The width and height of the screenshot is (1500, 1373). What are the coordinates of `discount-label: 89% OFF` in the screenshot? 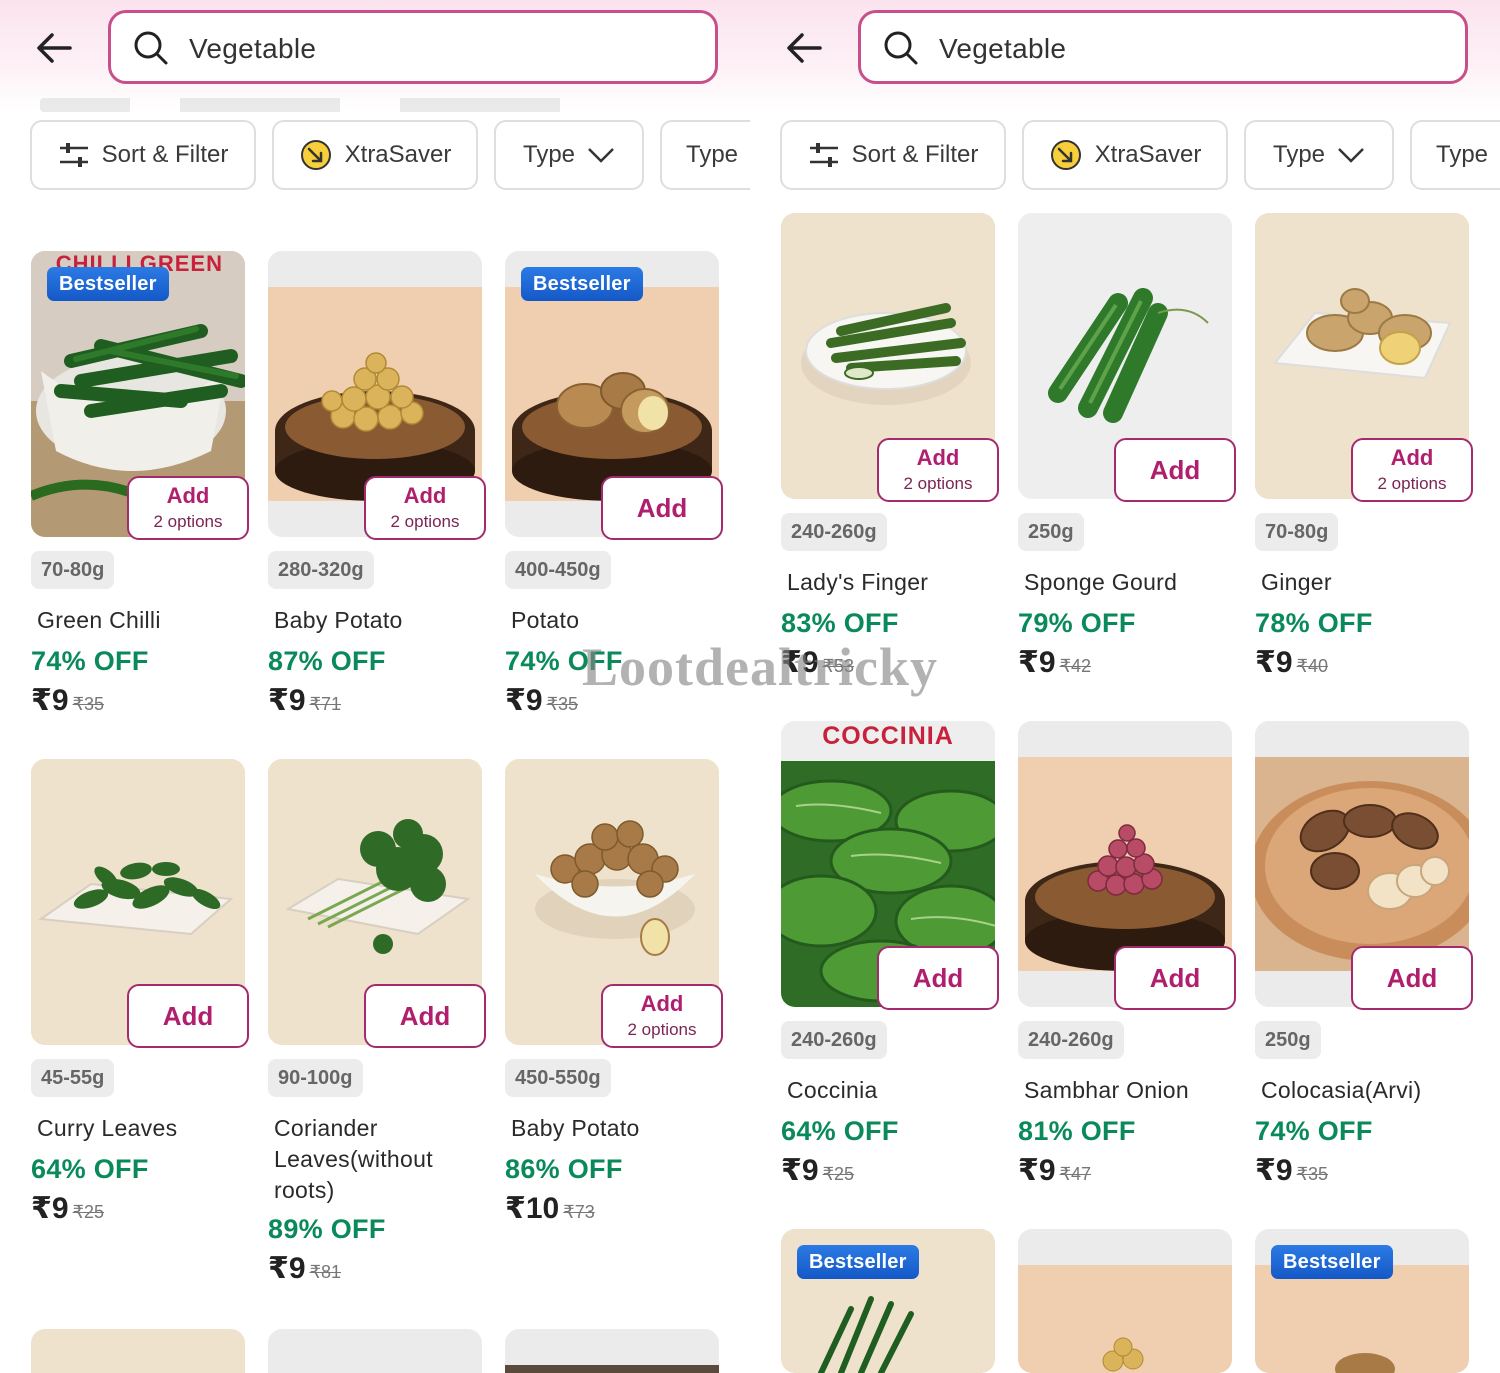 It's located at (327, 1229).